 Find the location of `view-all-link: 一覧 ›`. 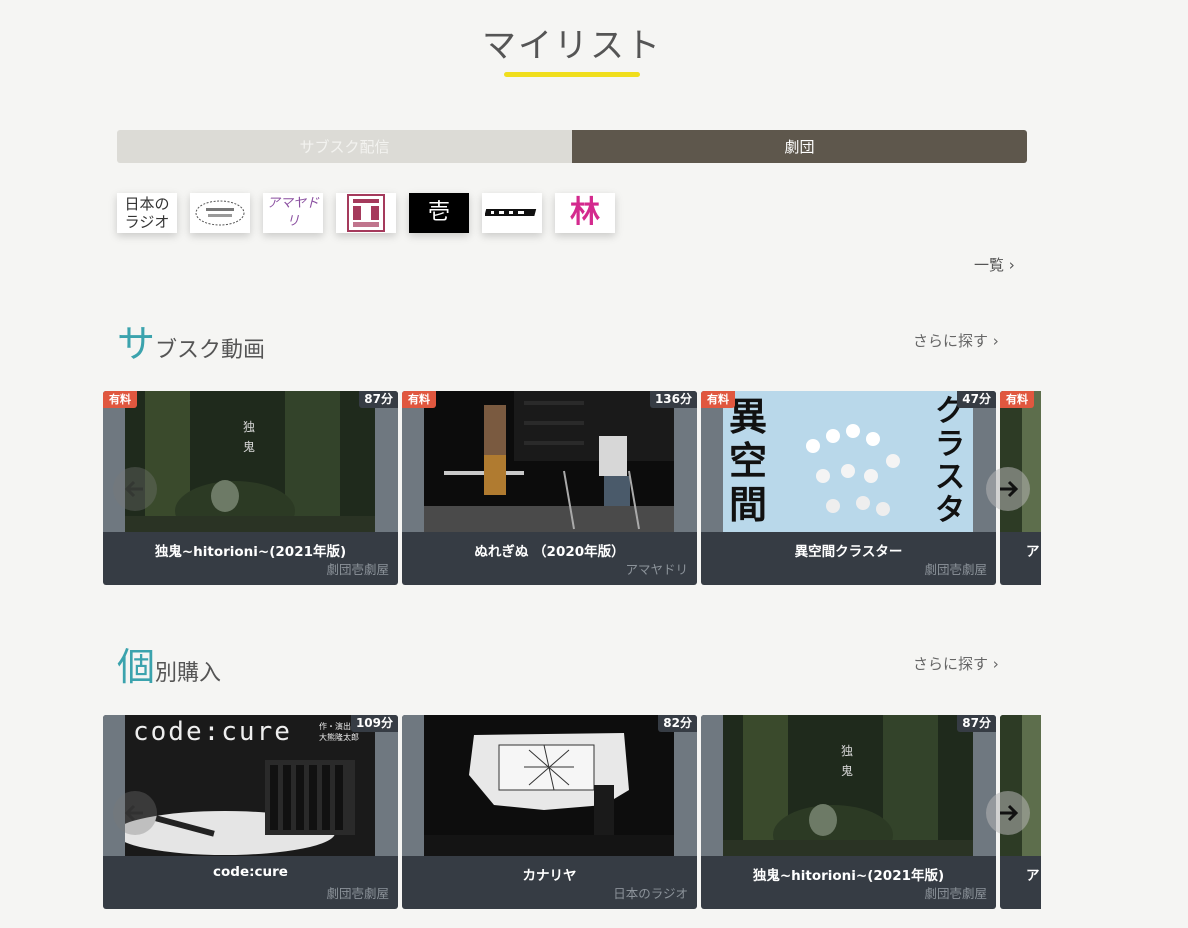

view-all-link: 一覧 › is located at coordinates (994, 264).